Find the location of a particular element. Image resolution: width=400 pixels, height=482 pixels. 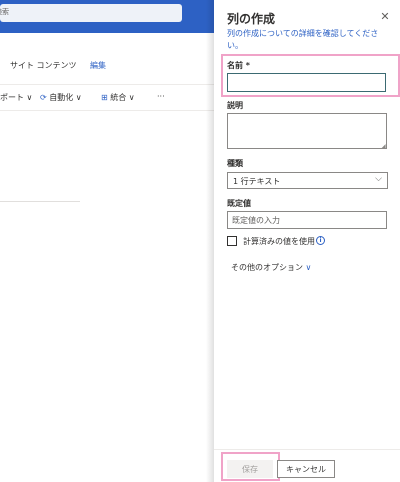

name-label: 名前 * is located at coordinates (238, 65).